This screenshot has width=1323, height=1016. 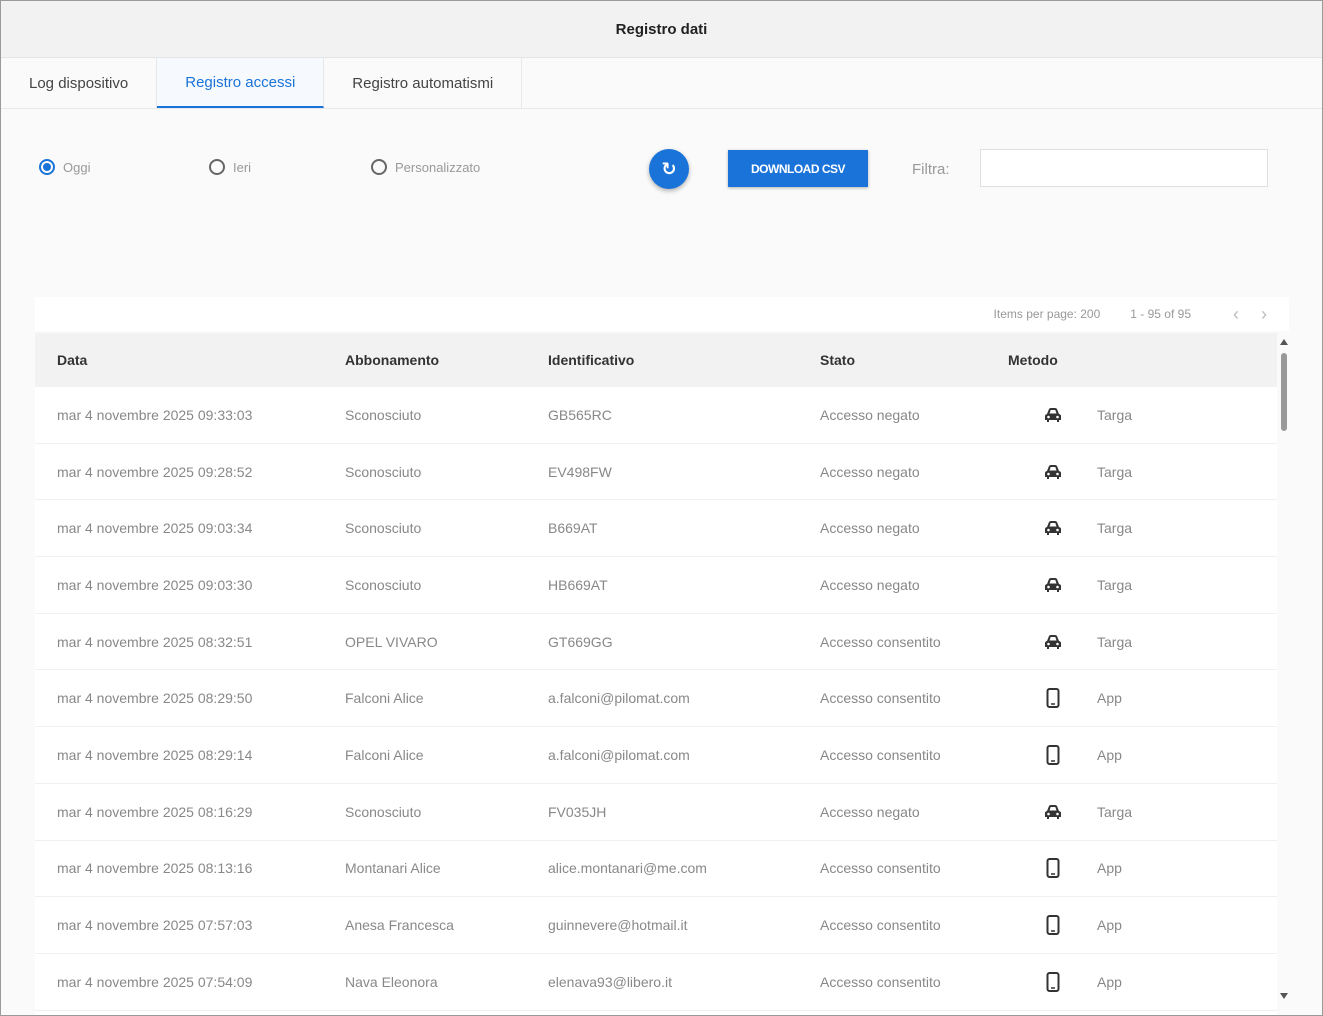 I want to click on cell-identificativo: HB669AT, so click(x=578, y=584).